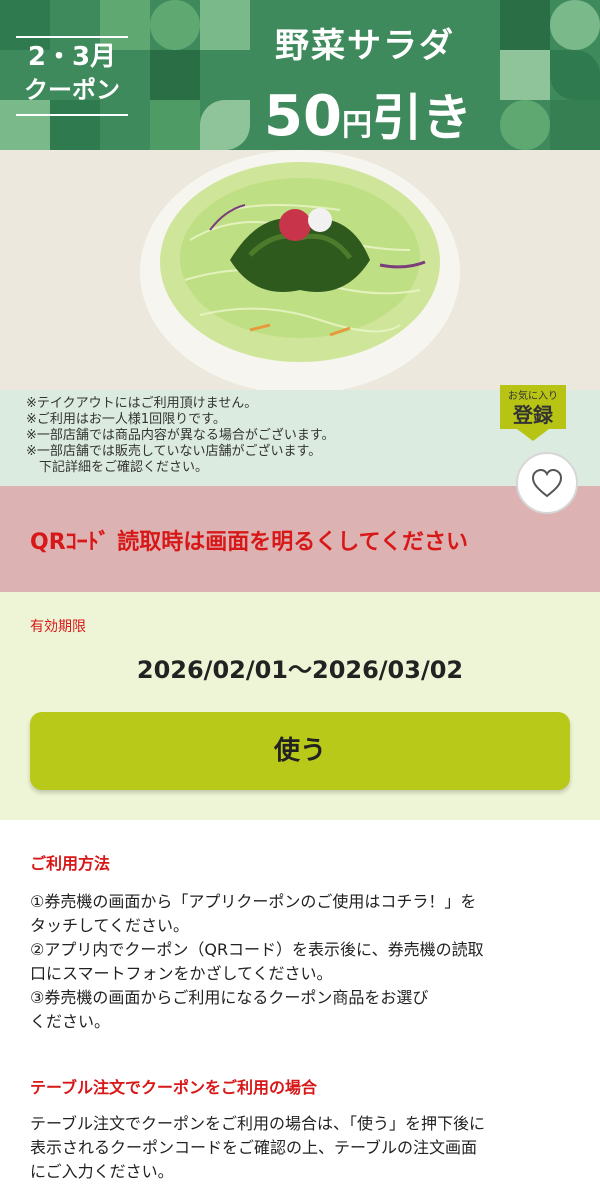 The height and width of the screenshot is (1200, 600). What do you see at coordinates (70, 863) in the screenshot?
I see `how-to-title: ご利用方法` at bounding box center [70, 863].